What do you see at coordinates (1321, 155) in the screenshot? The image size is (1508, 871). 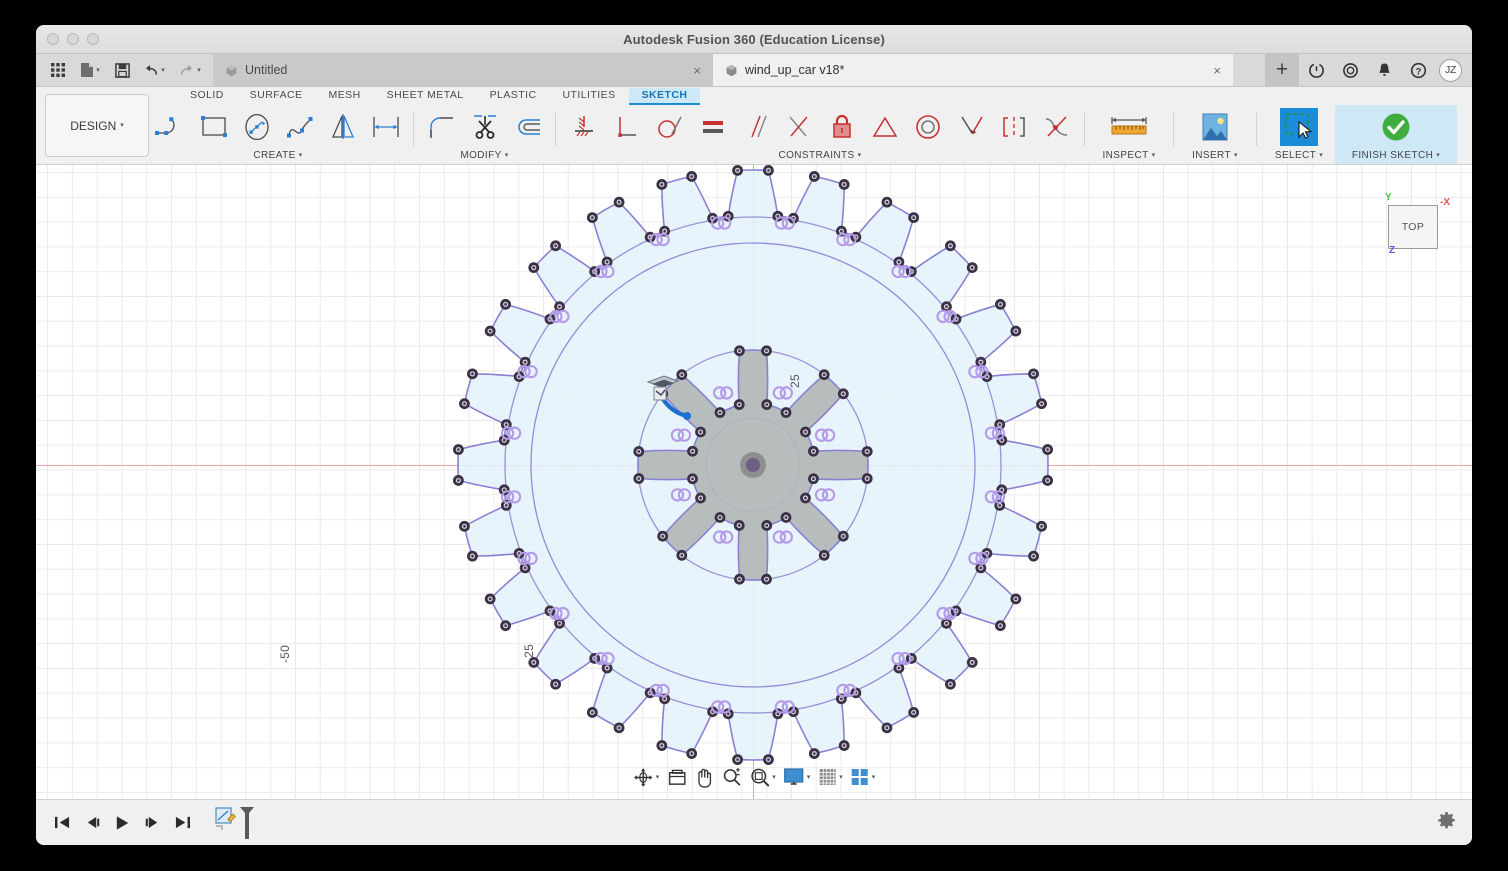 I see `select-caret-icon: ▾` at bounding box center [1321, 155].